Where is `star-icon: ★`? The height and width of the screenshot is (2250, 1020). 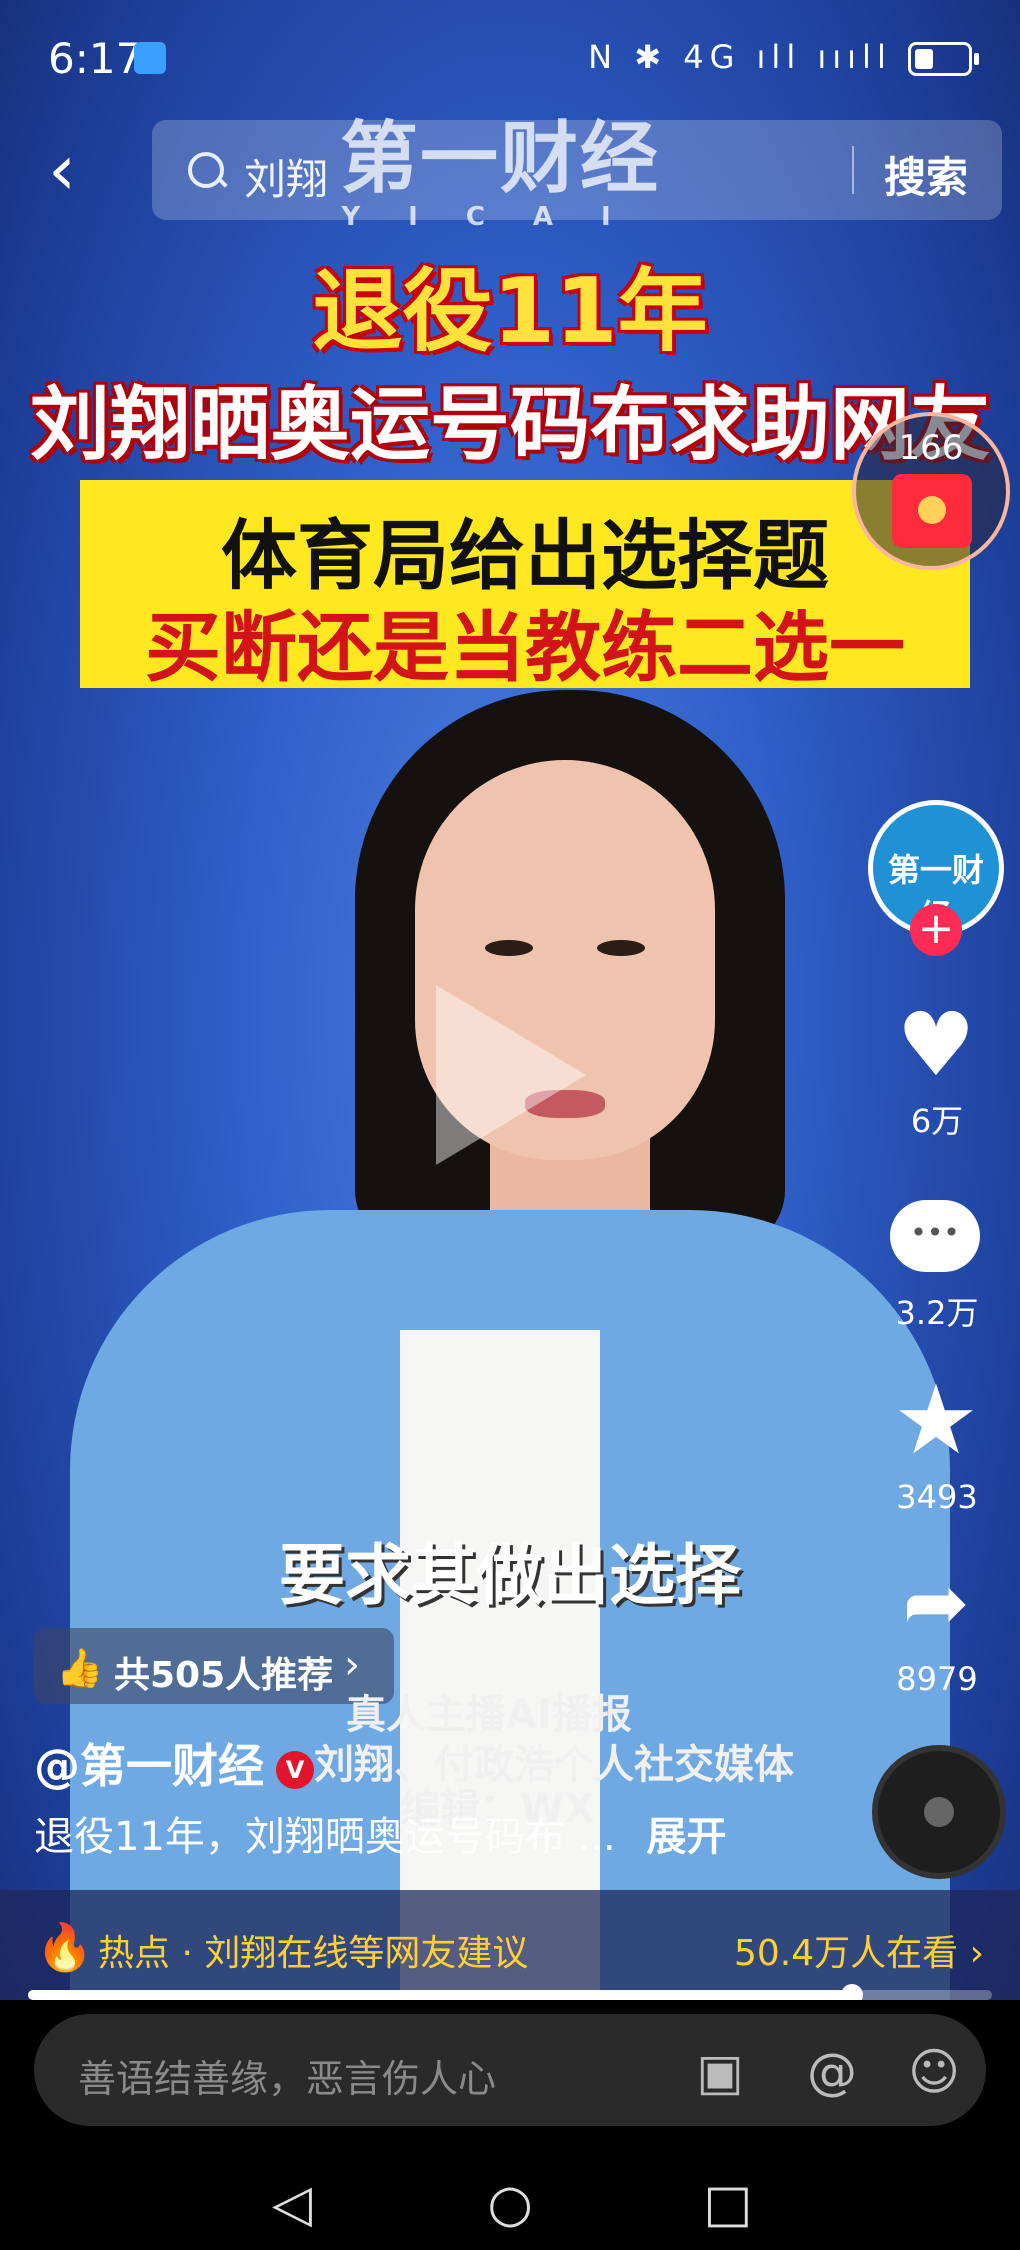
star-icon: ★ is located at coordinates (936, 1420).